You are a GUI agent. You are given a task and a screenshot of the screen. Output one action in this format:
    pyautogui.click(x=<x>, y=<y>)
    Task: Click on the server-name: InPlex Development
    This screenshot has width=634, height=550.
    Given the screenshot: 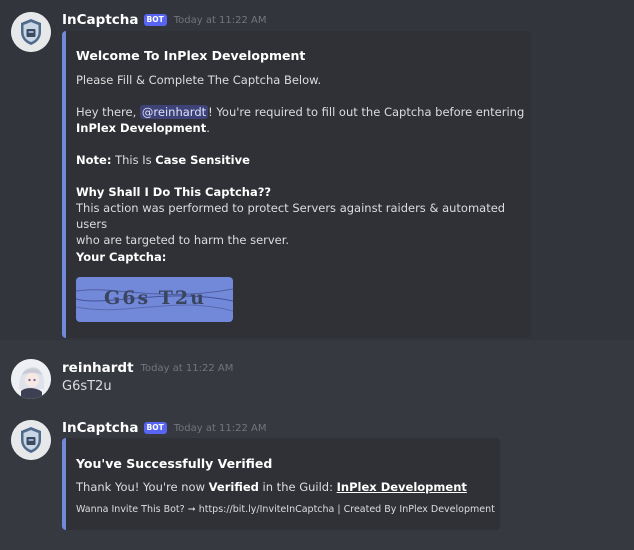 What is the action you would take?
    pyautogui.click(x=141, y=128)
    